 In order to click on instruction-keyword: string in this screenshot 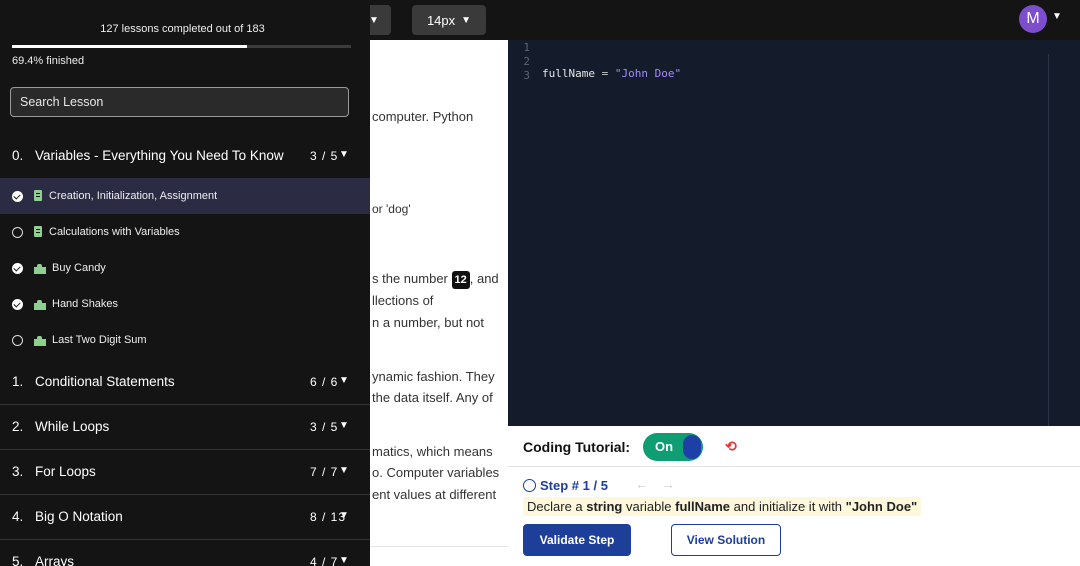, I will do `click(604, 506)`.